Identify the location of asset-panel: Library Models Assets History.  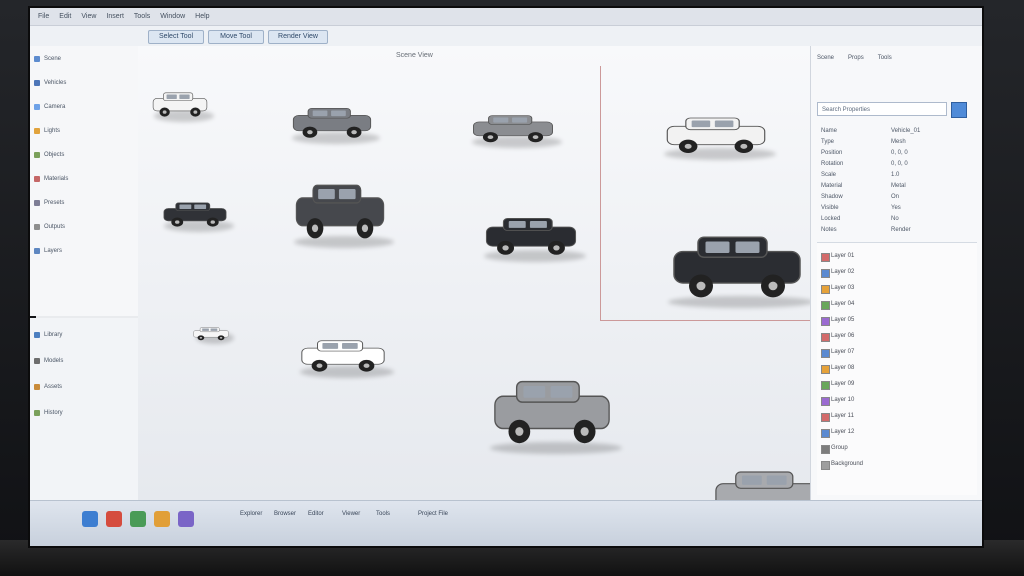
(84, 409).